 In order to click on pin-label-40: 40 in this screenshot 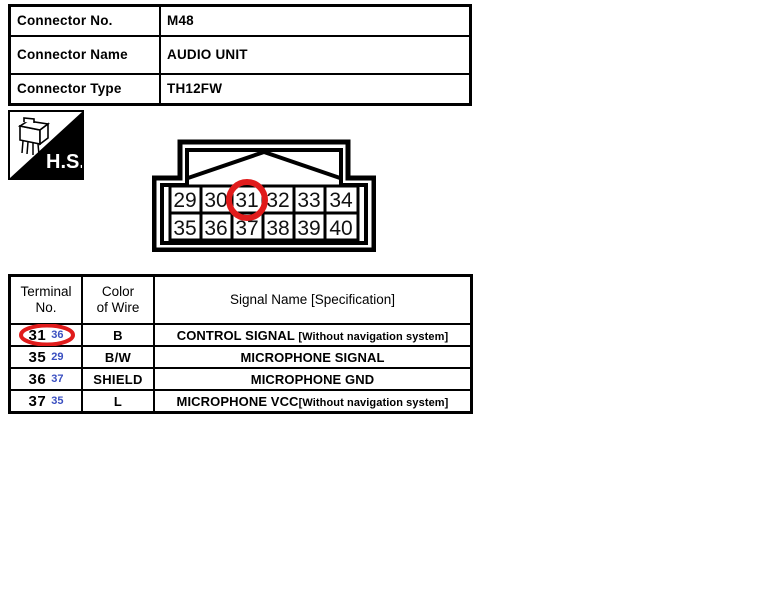, I will do `click(340, 228)`.